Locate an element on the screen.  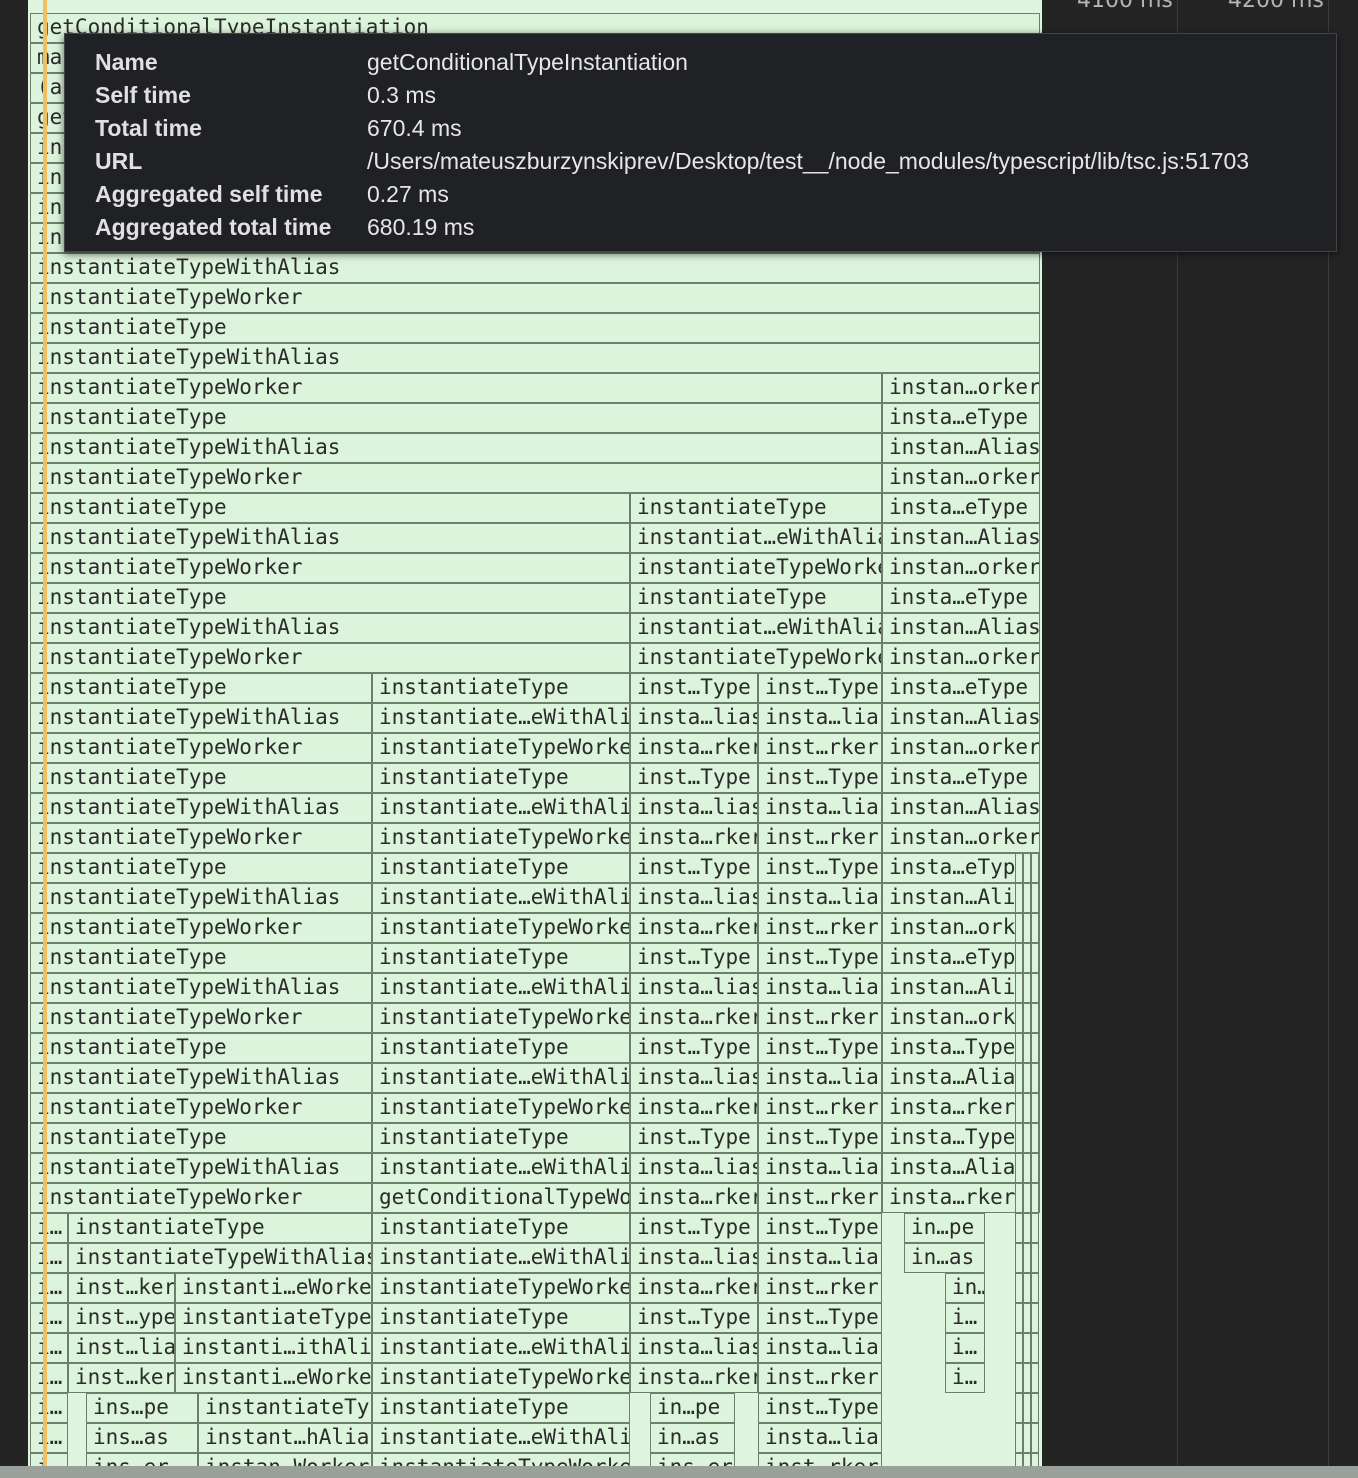
flame-frame: instantiat…eWithAlias is located at coordinates (756, 538).